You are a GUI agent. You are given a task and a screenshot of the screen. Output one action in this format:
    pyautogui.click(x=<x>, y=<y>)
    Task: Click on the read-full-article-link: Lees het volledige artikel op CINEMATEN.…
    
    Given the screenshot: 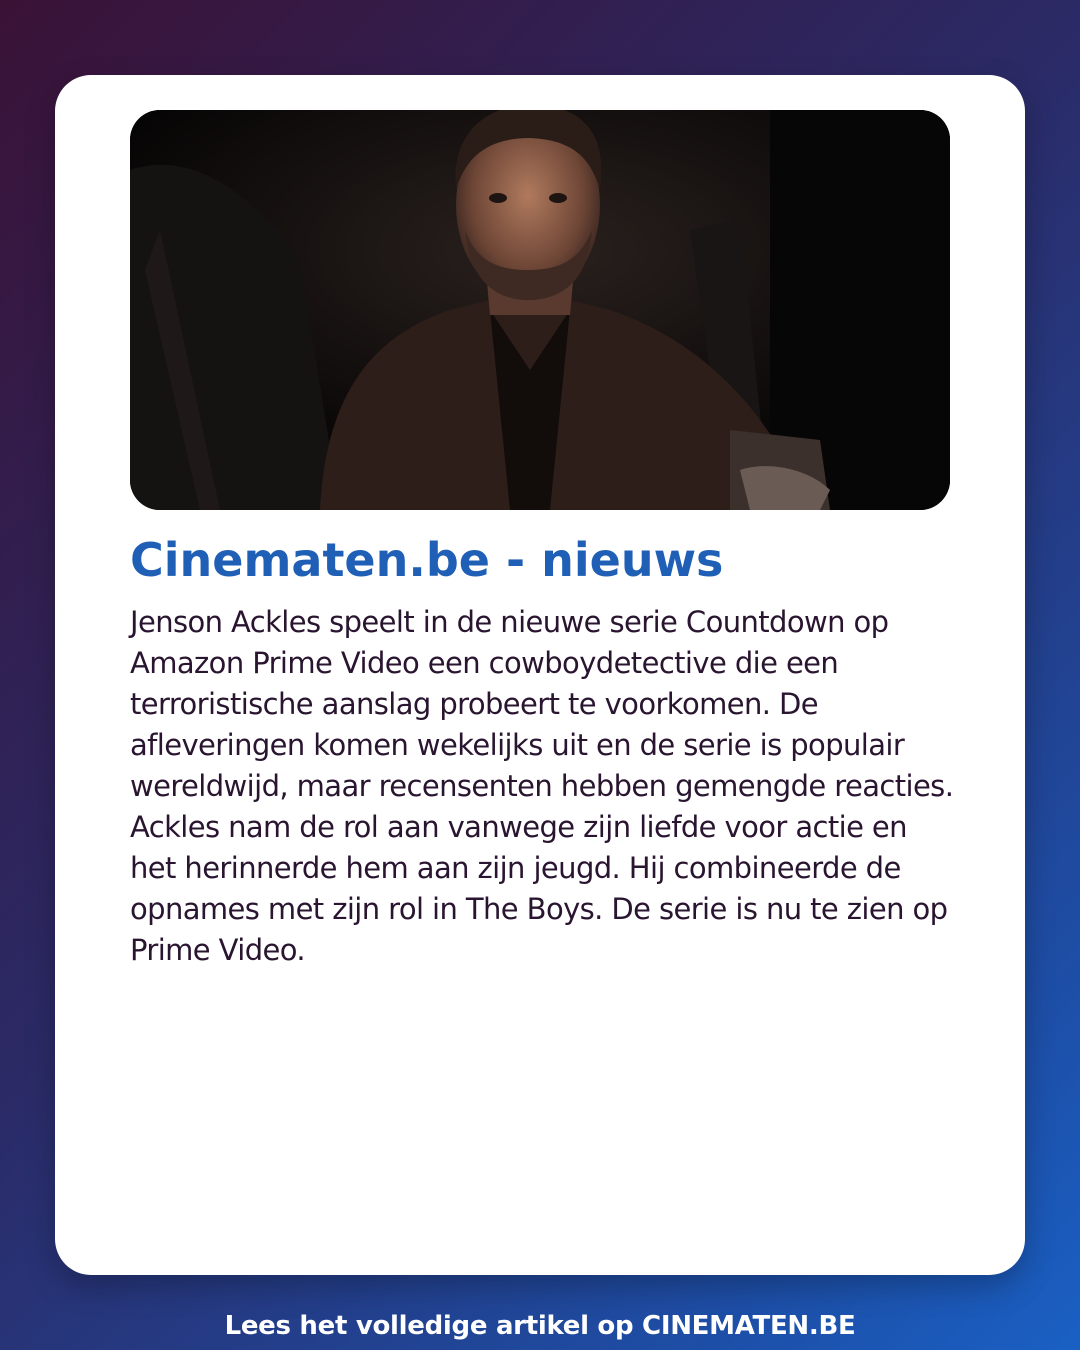 What is the action you would take?
    pyautogui.click(x=540, y=1326)
    